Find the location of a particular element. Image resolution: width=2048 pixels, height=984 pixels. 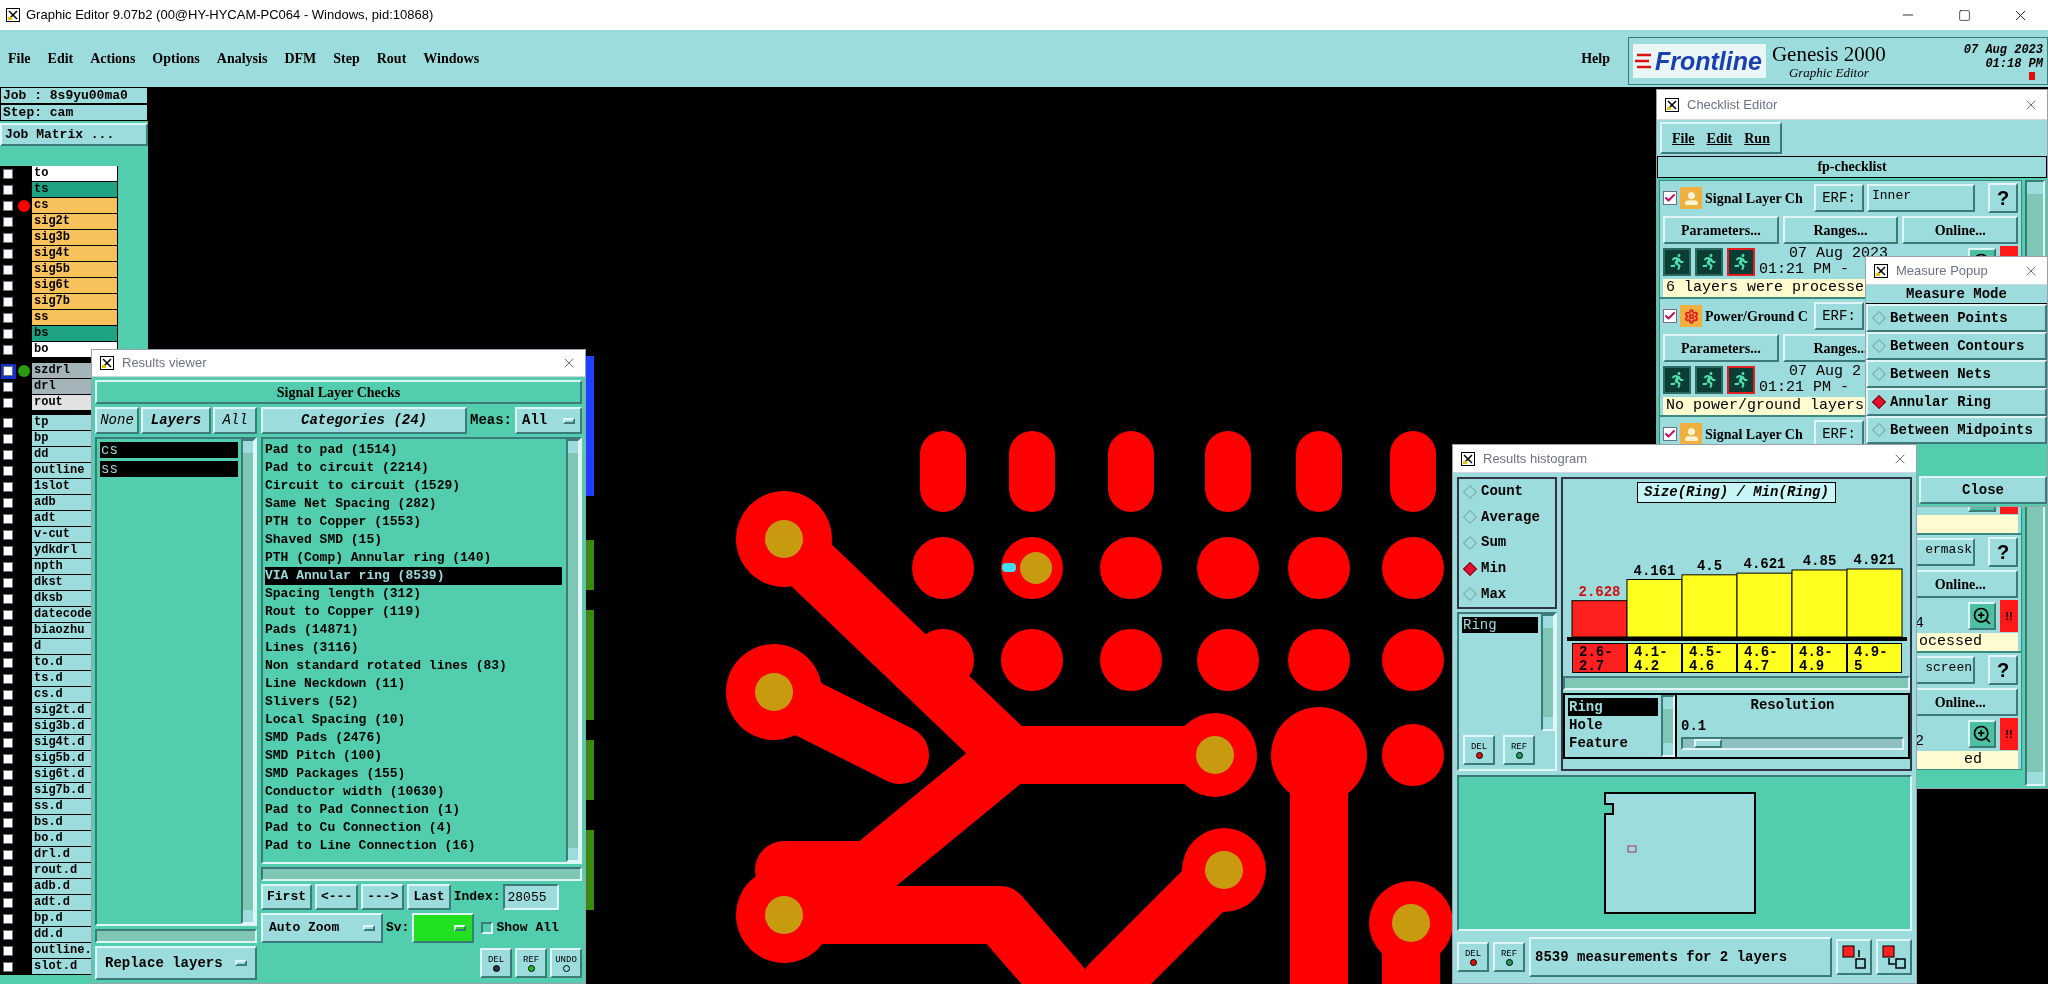

bin-label: 2.6-2.7 is located at coordinates (1599, 658).